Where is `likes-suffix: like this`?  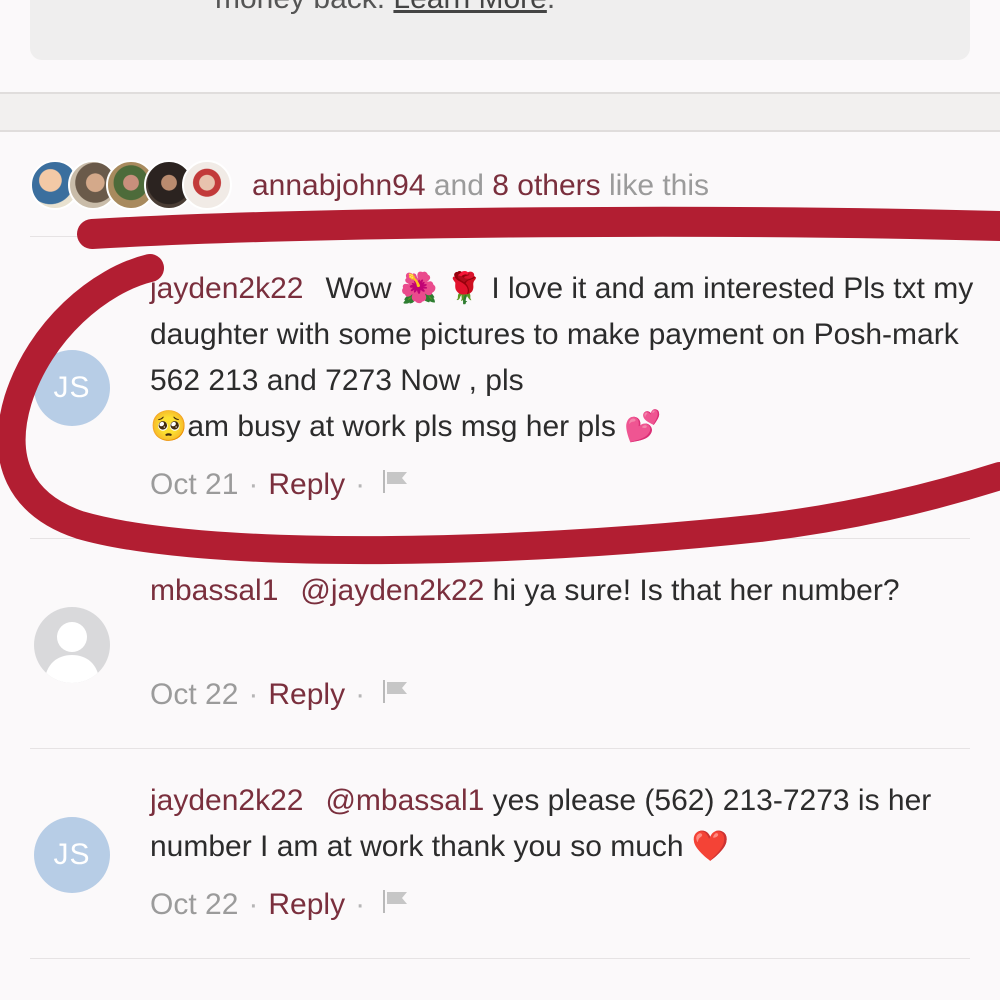
likes-suffix: like this is located at coordinates (655, 185).